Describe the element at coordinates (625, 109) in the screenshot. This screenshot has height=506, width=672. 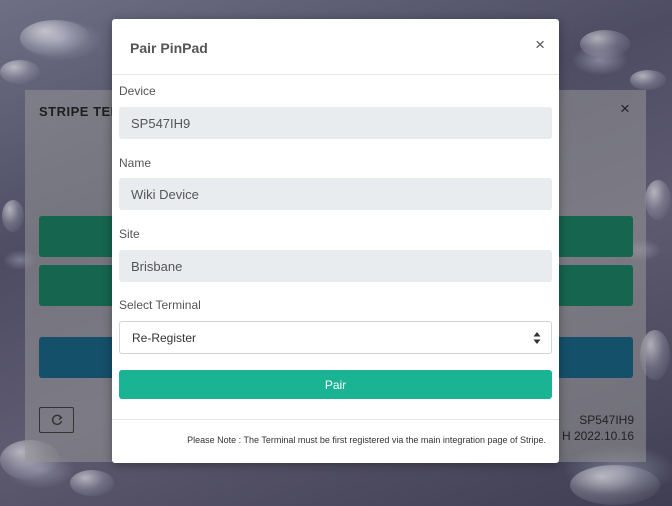
I see `background-close-icon: ×` at that location.